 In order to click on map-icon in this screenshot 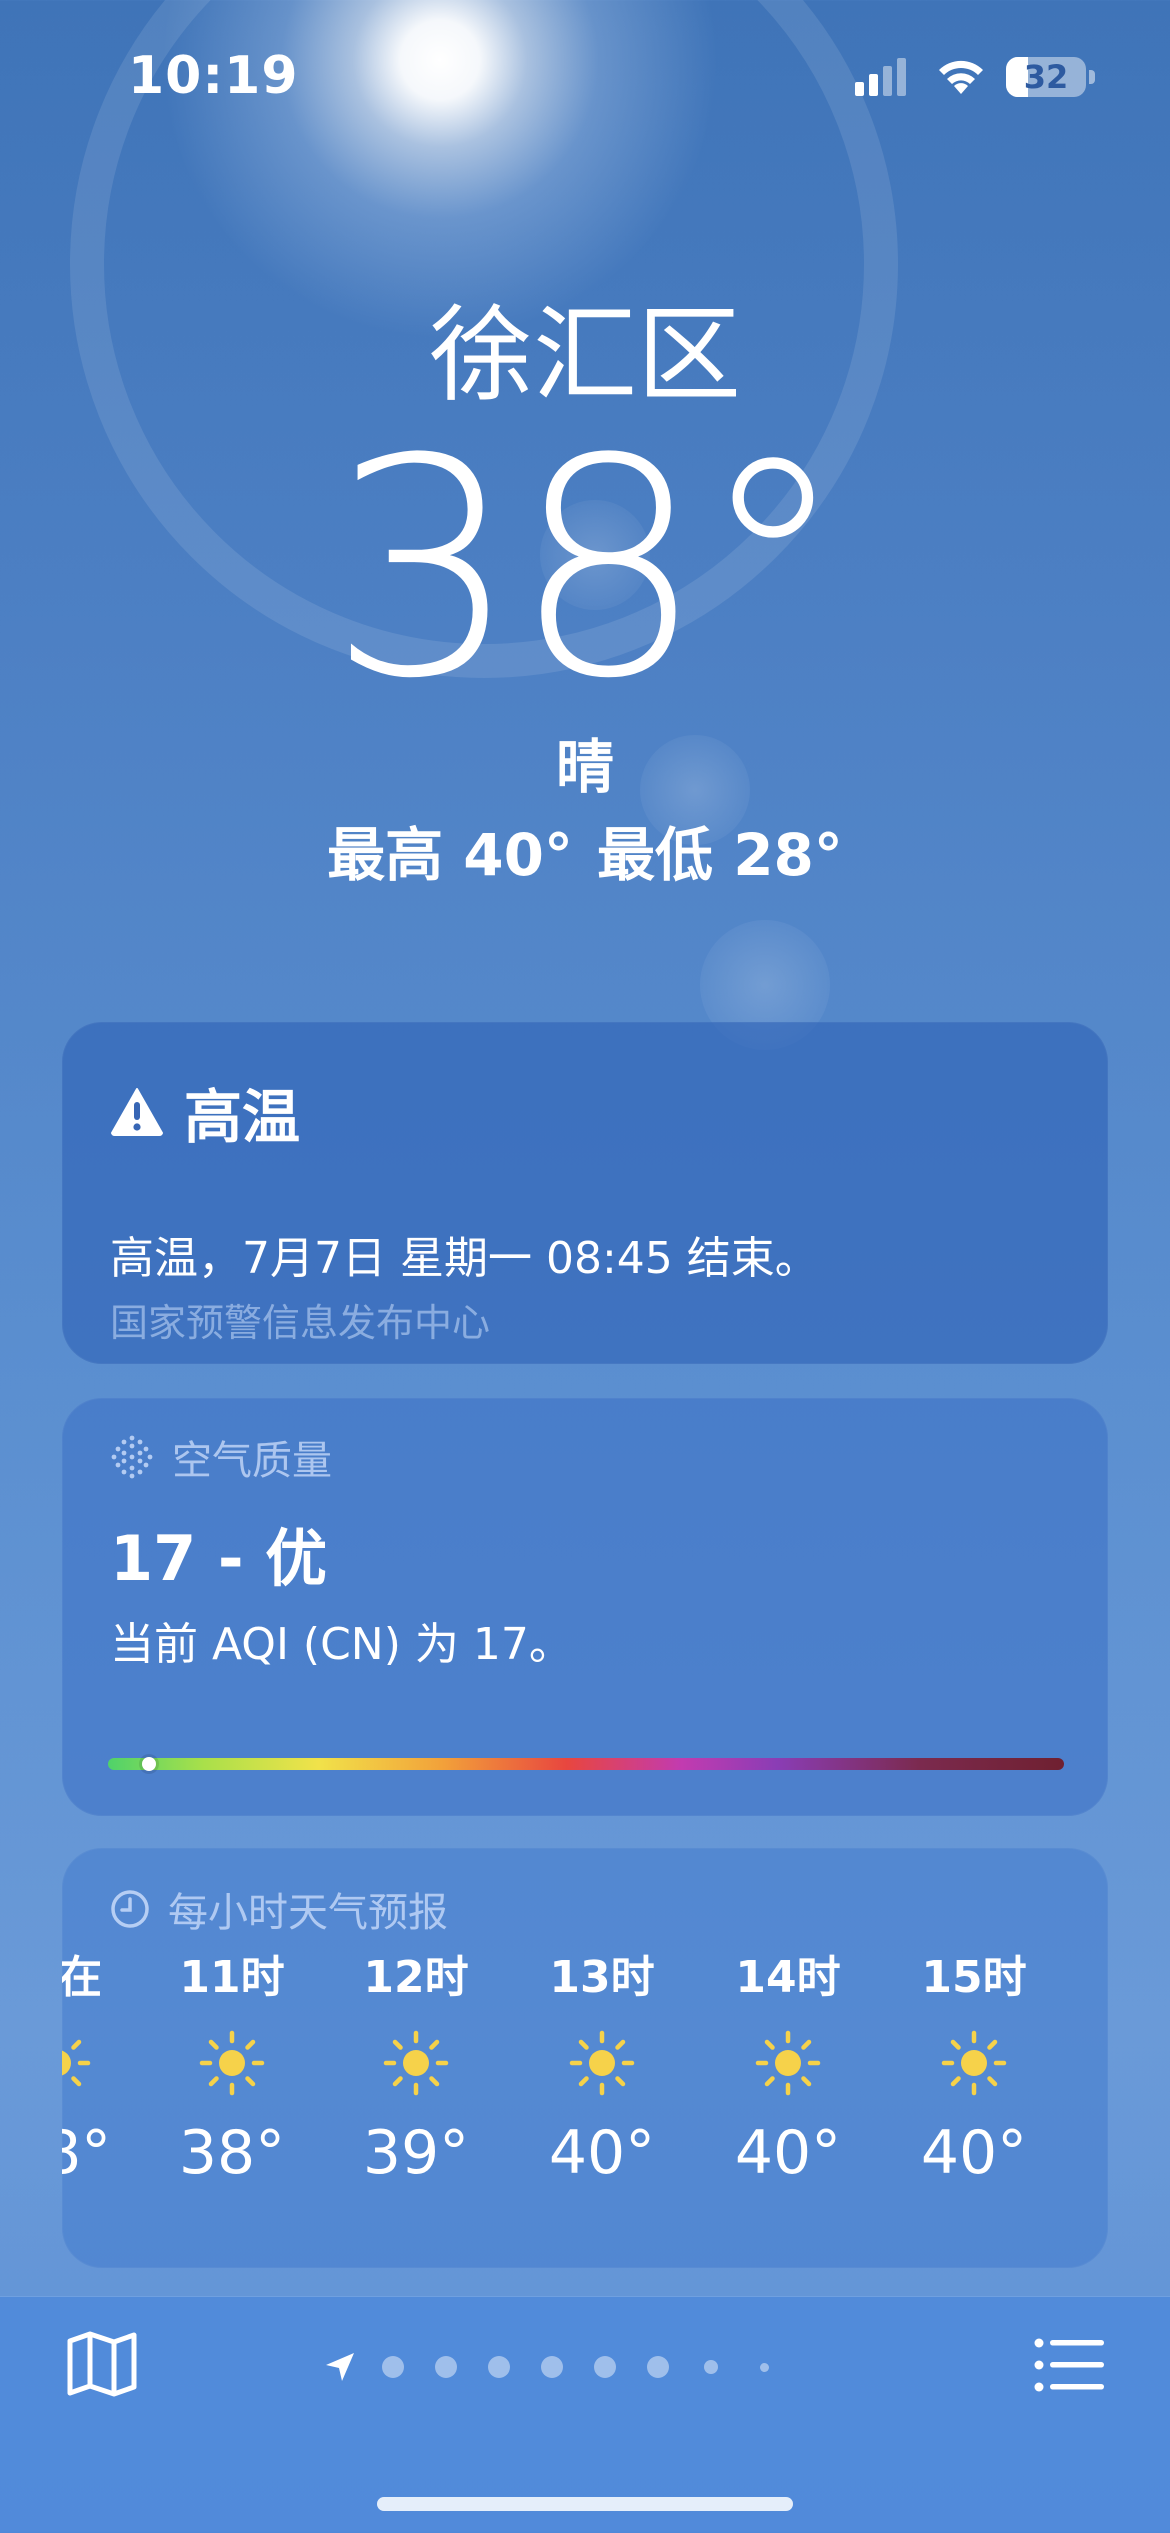, I will do `click(102, 2364)`.